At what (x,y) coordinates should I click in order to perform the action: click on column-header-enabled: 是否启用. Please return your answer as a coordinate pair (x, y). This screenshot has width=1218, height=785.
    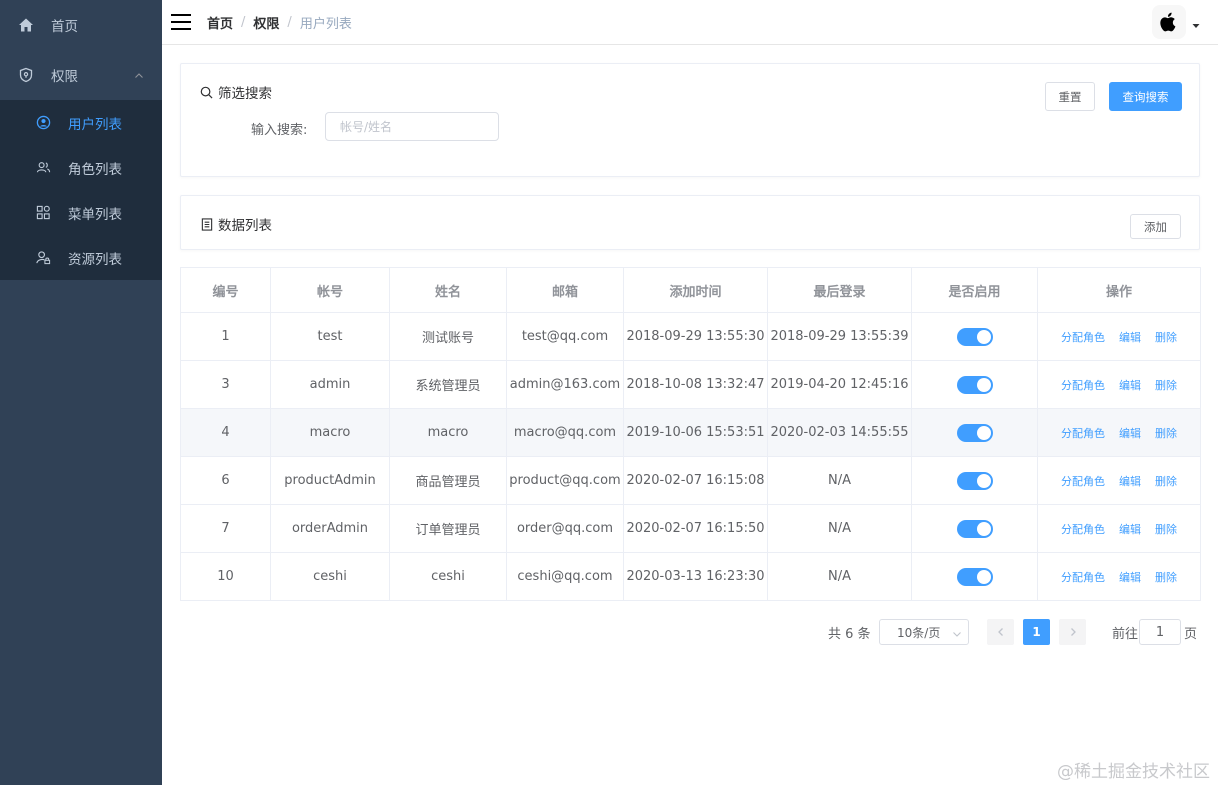
    Looking at the image, I should click on (974, 290).